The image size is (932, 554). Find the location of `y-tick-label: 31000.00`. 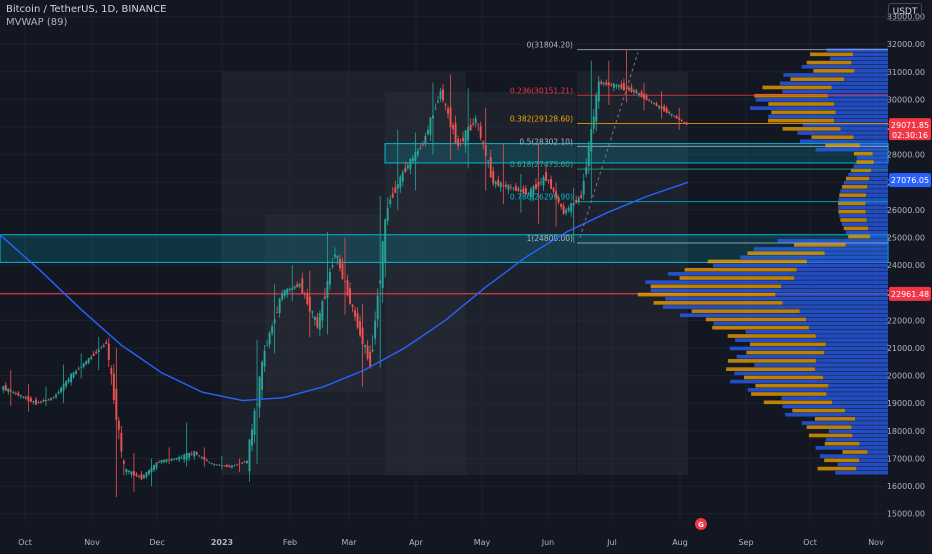

y-tick-label: 31000.00 is located at coordinates (906, 72).